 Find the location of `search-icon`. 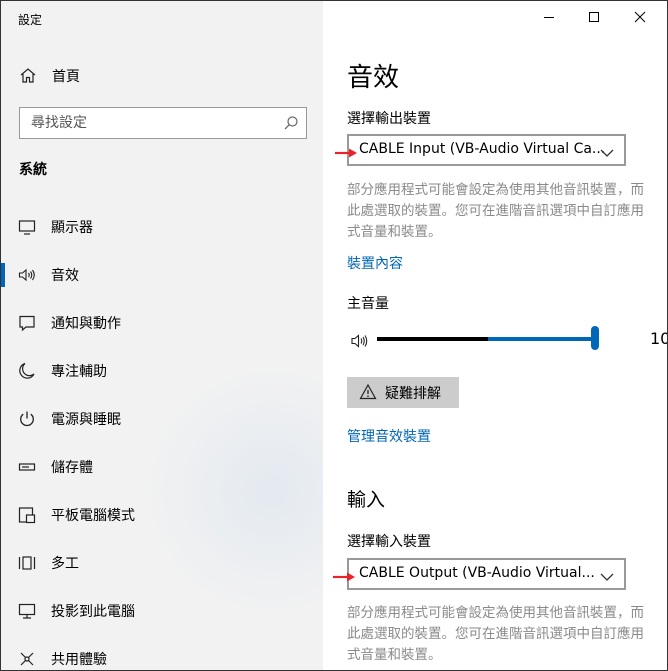

search-icon is located at coordinates (291, 123).